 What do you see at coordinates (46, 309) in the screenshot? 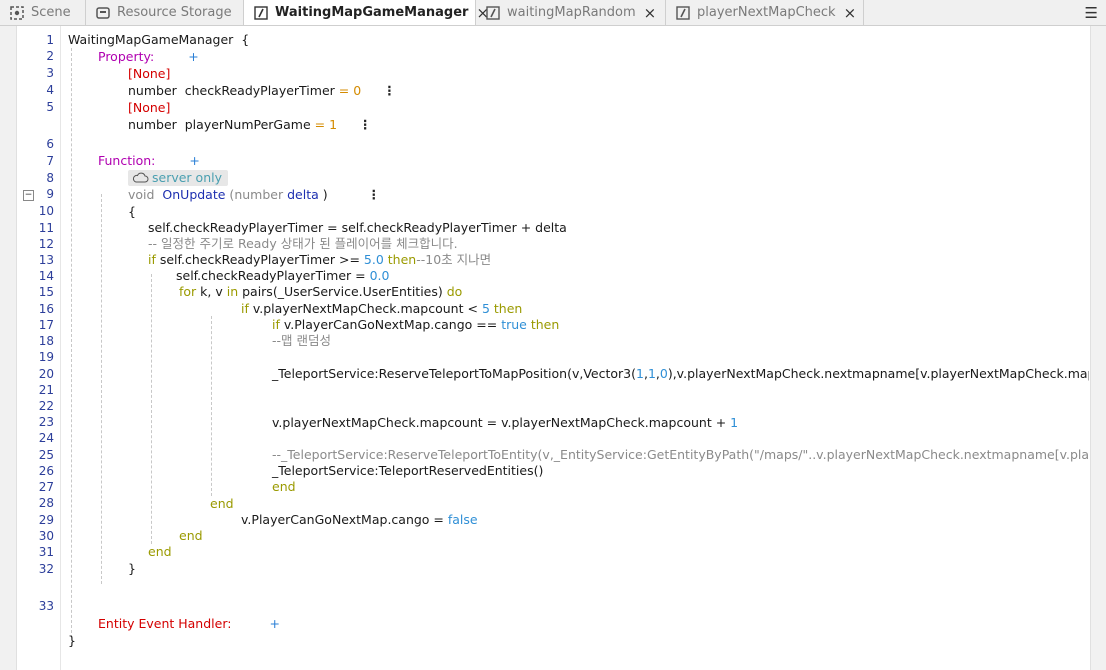
I see `line-number: 16` at bounding box center [46, 309].